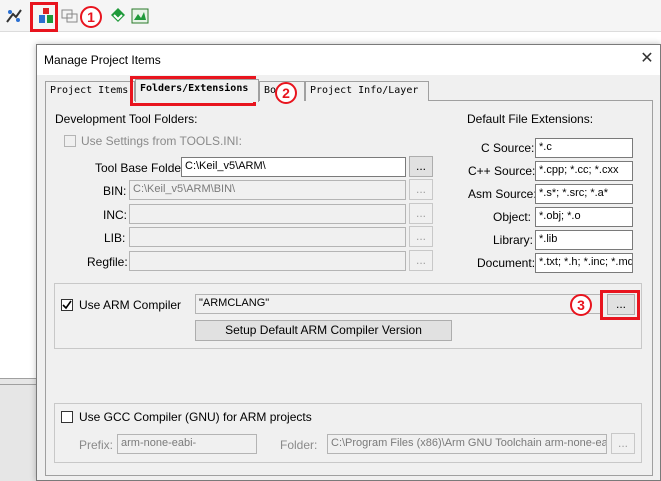  I want to click on step-badge-3: 3, so click(581, 305).